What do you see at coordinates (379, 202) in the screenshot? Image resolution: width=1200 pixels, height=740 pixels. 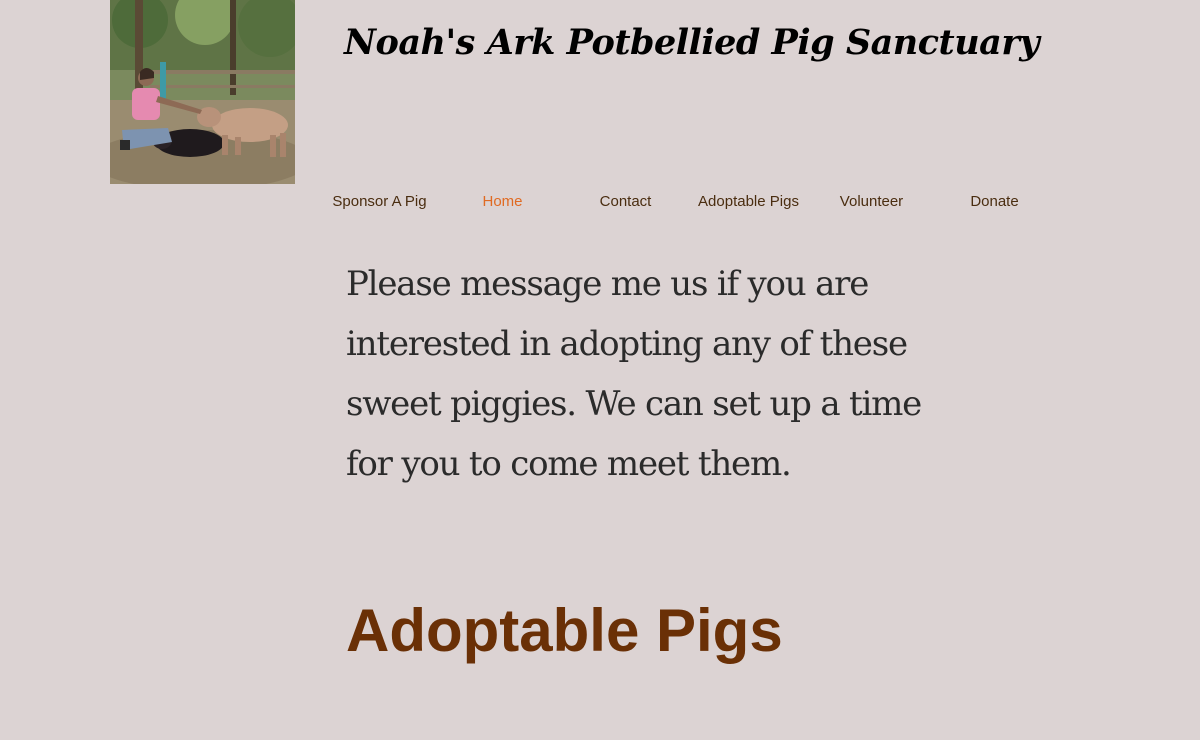 I see `nav-item-sponsor-a-pig: Sponsor A Pig` at bounding box center [379, 202].